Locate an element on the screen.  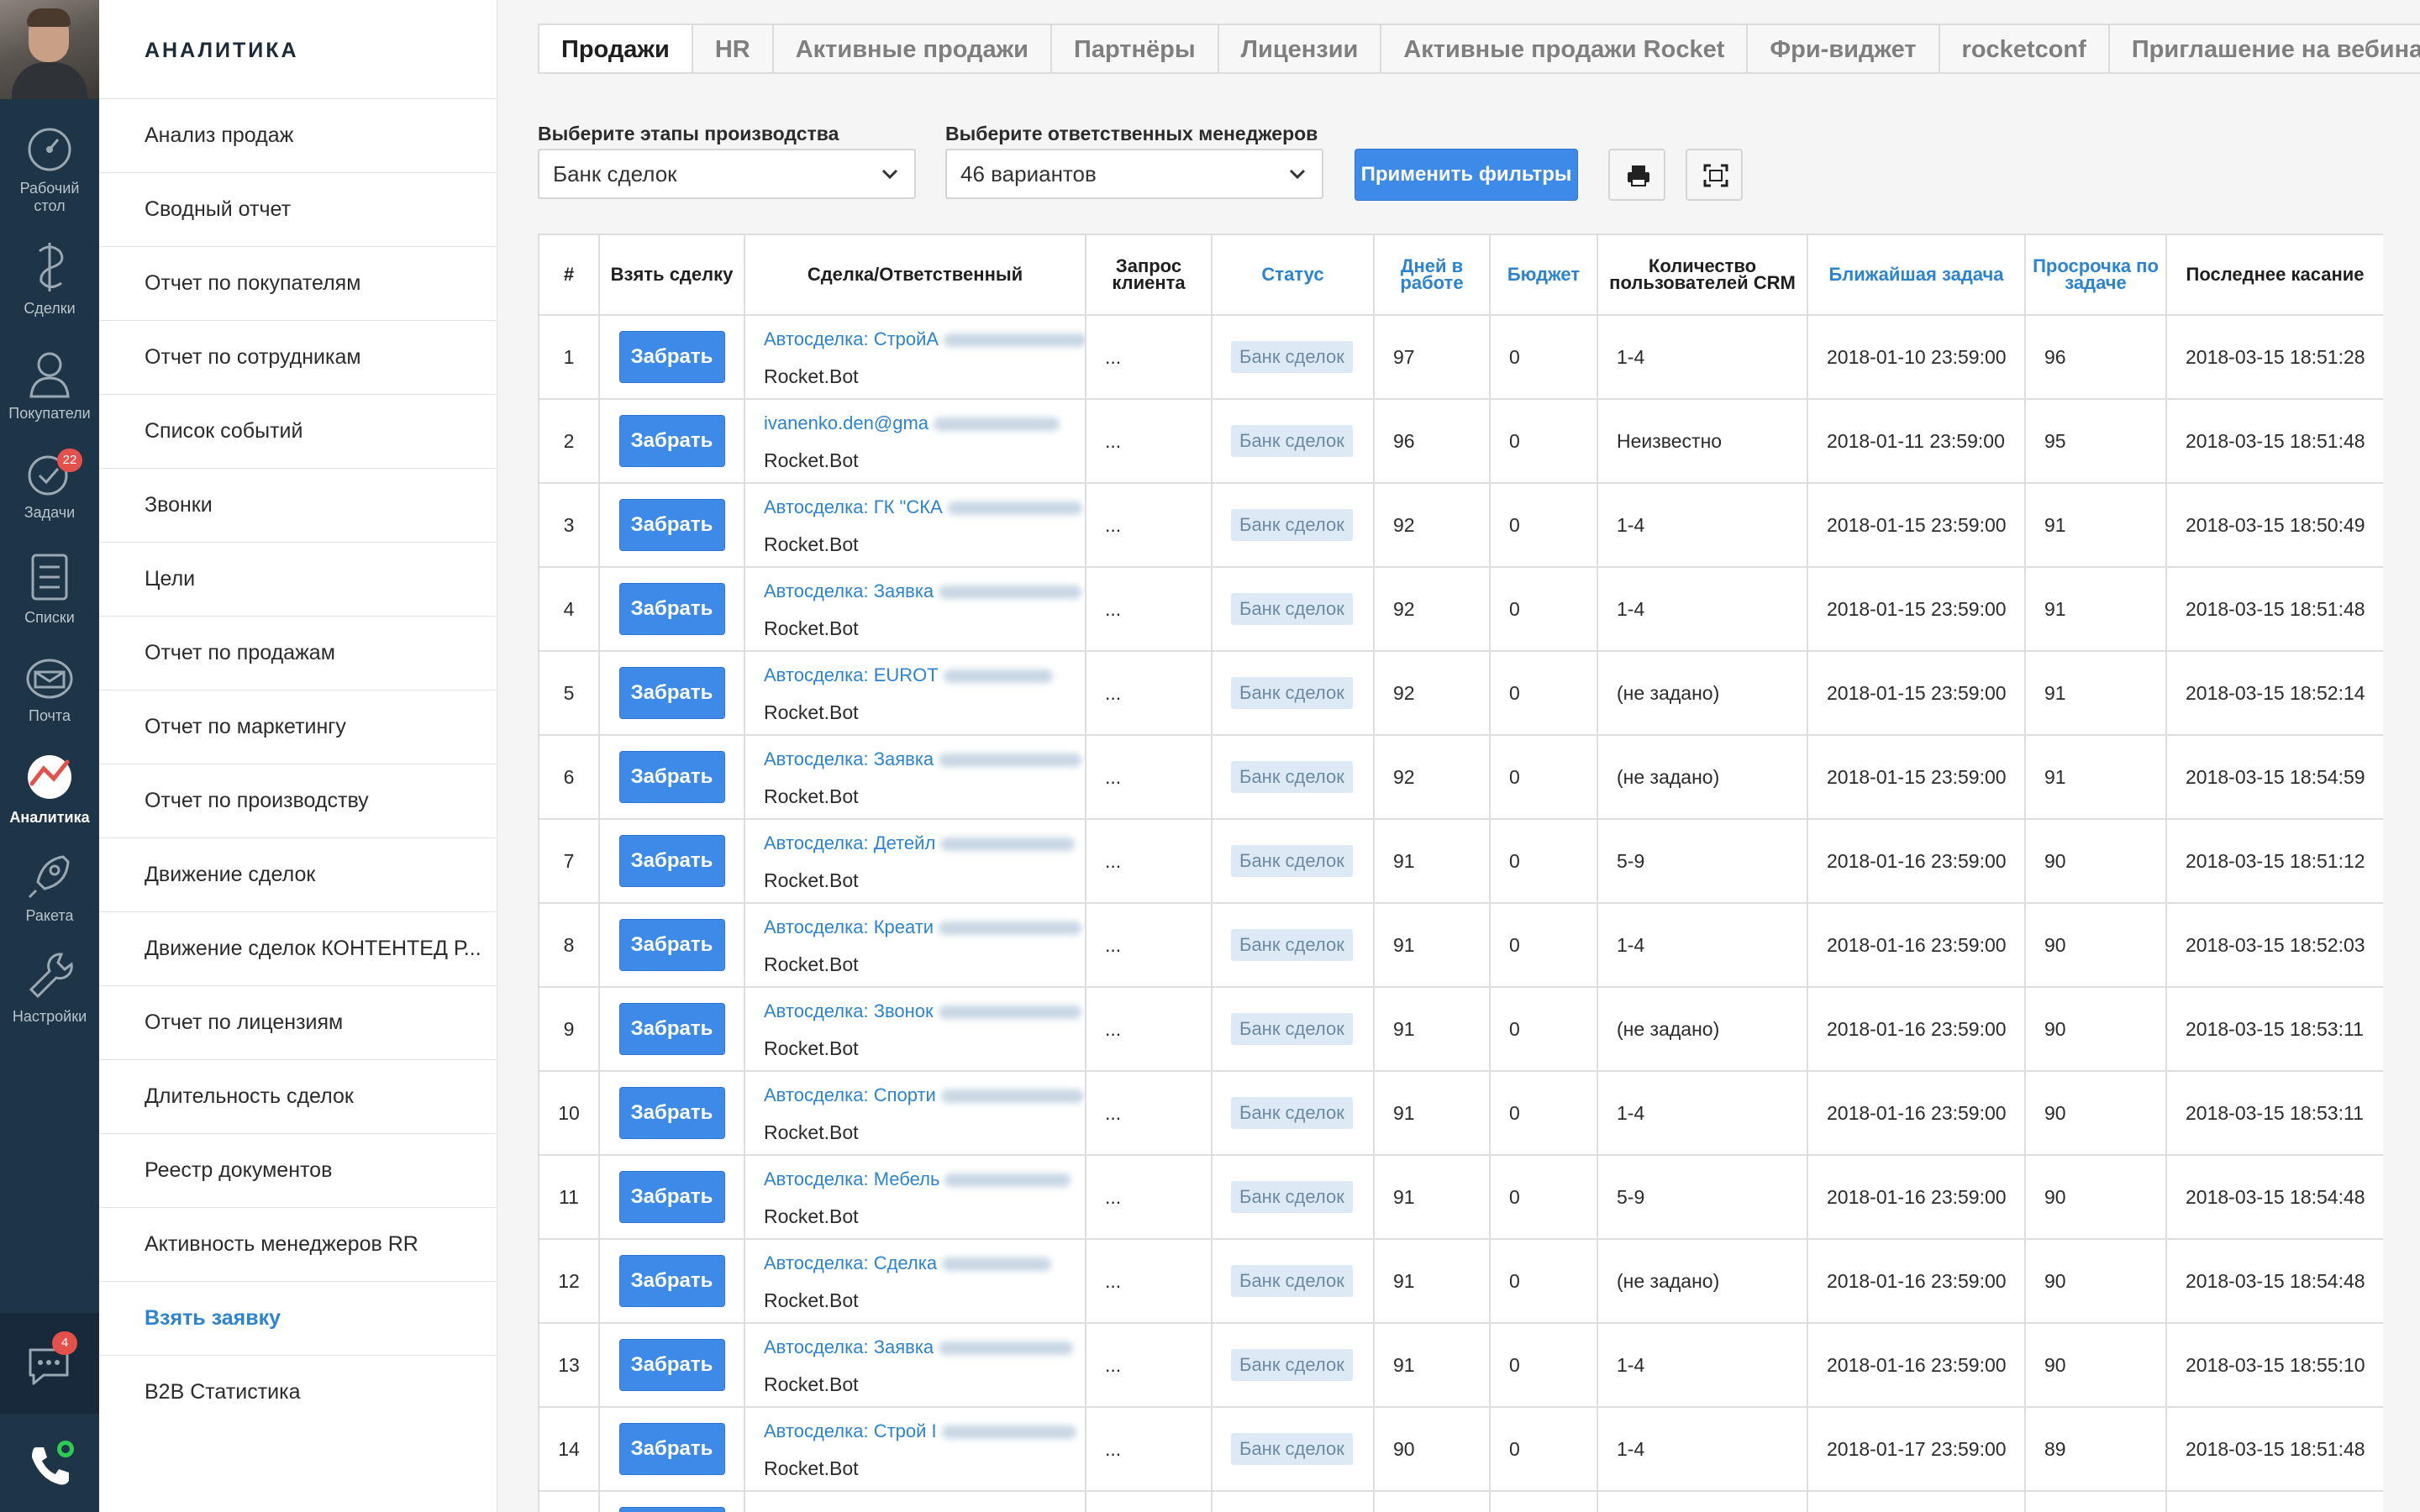
tab-free-widget: Фри-виджет is located at coordinates (1844, 49).